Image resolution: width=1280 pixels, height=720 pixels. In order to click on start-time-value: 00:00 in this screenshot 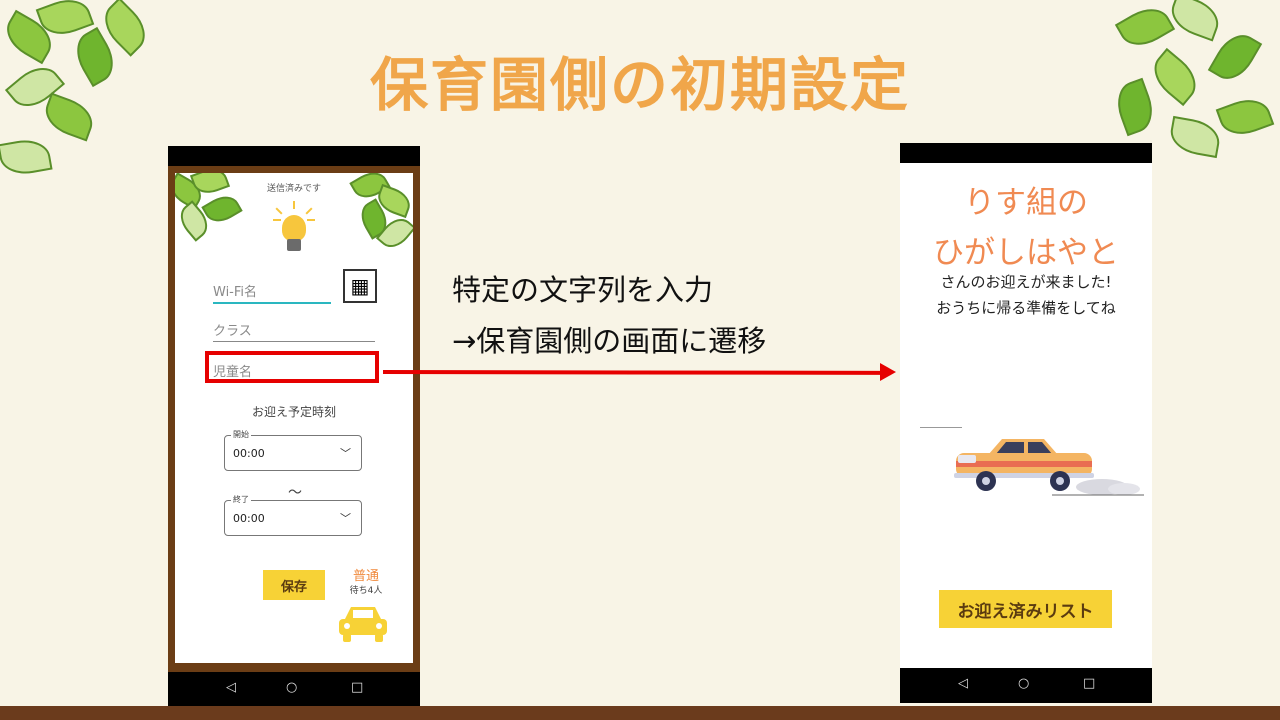, I will do `click(249, 453)`.